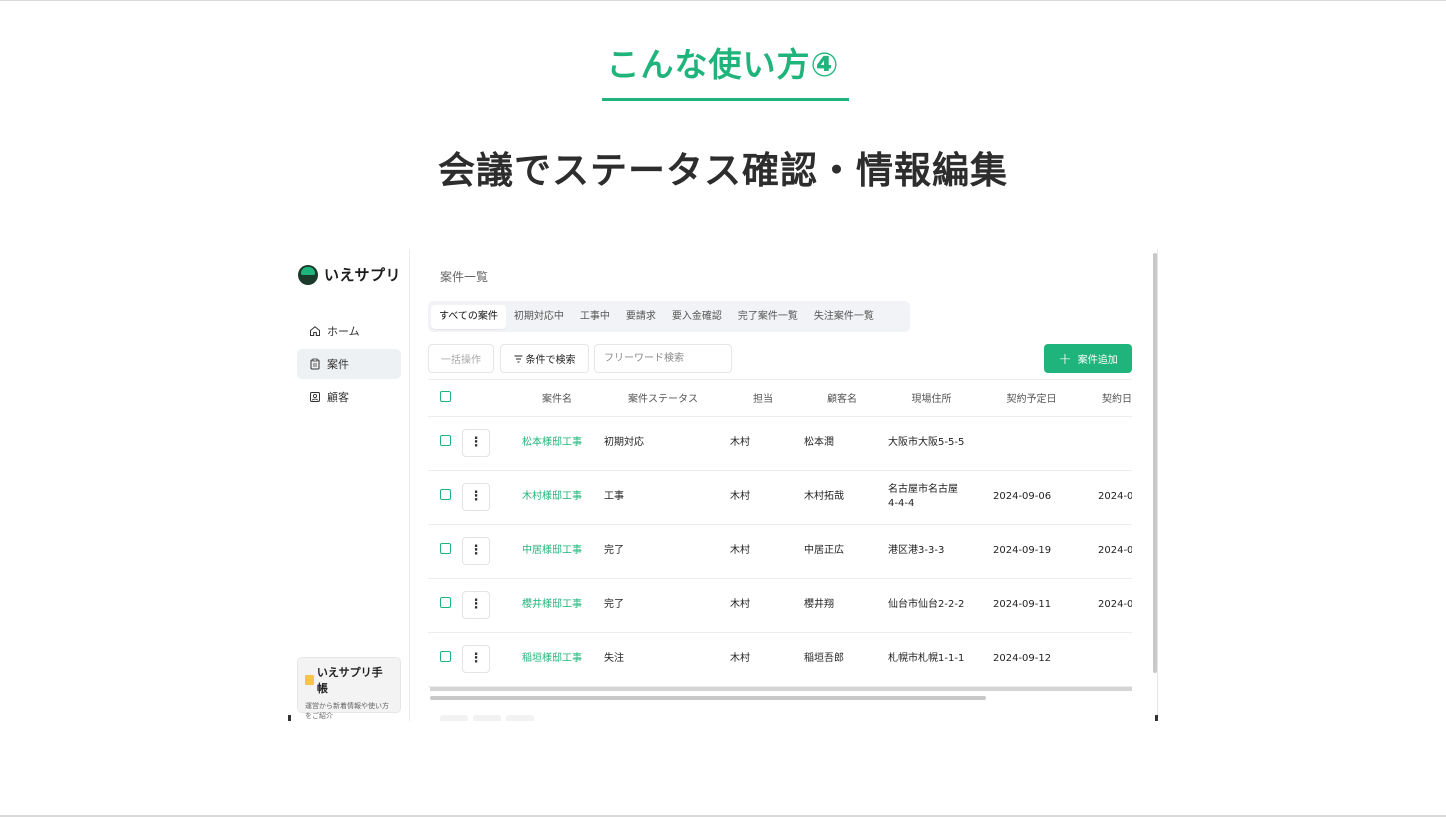  What do you see at coordinates (708, 698) in the screenshot?
I see `horizontal-scrollbar` at bounding box center [708, 698].